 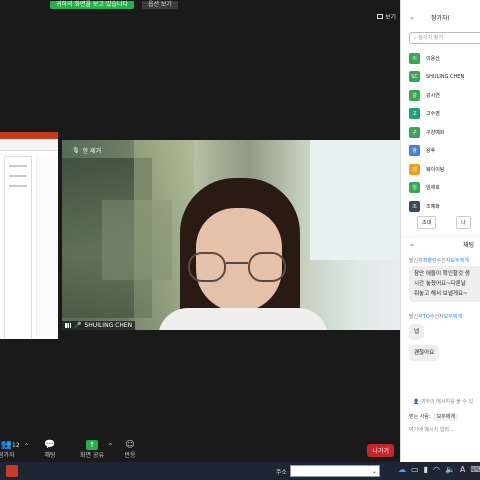 I want to click on recipient-dropdown: 모두에게, so click(x=446, y=417).